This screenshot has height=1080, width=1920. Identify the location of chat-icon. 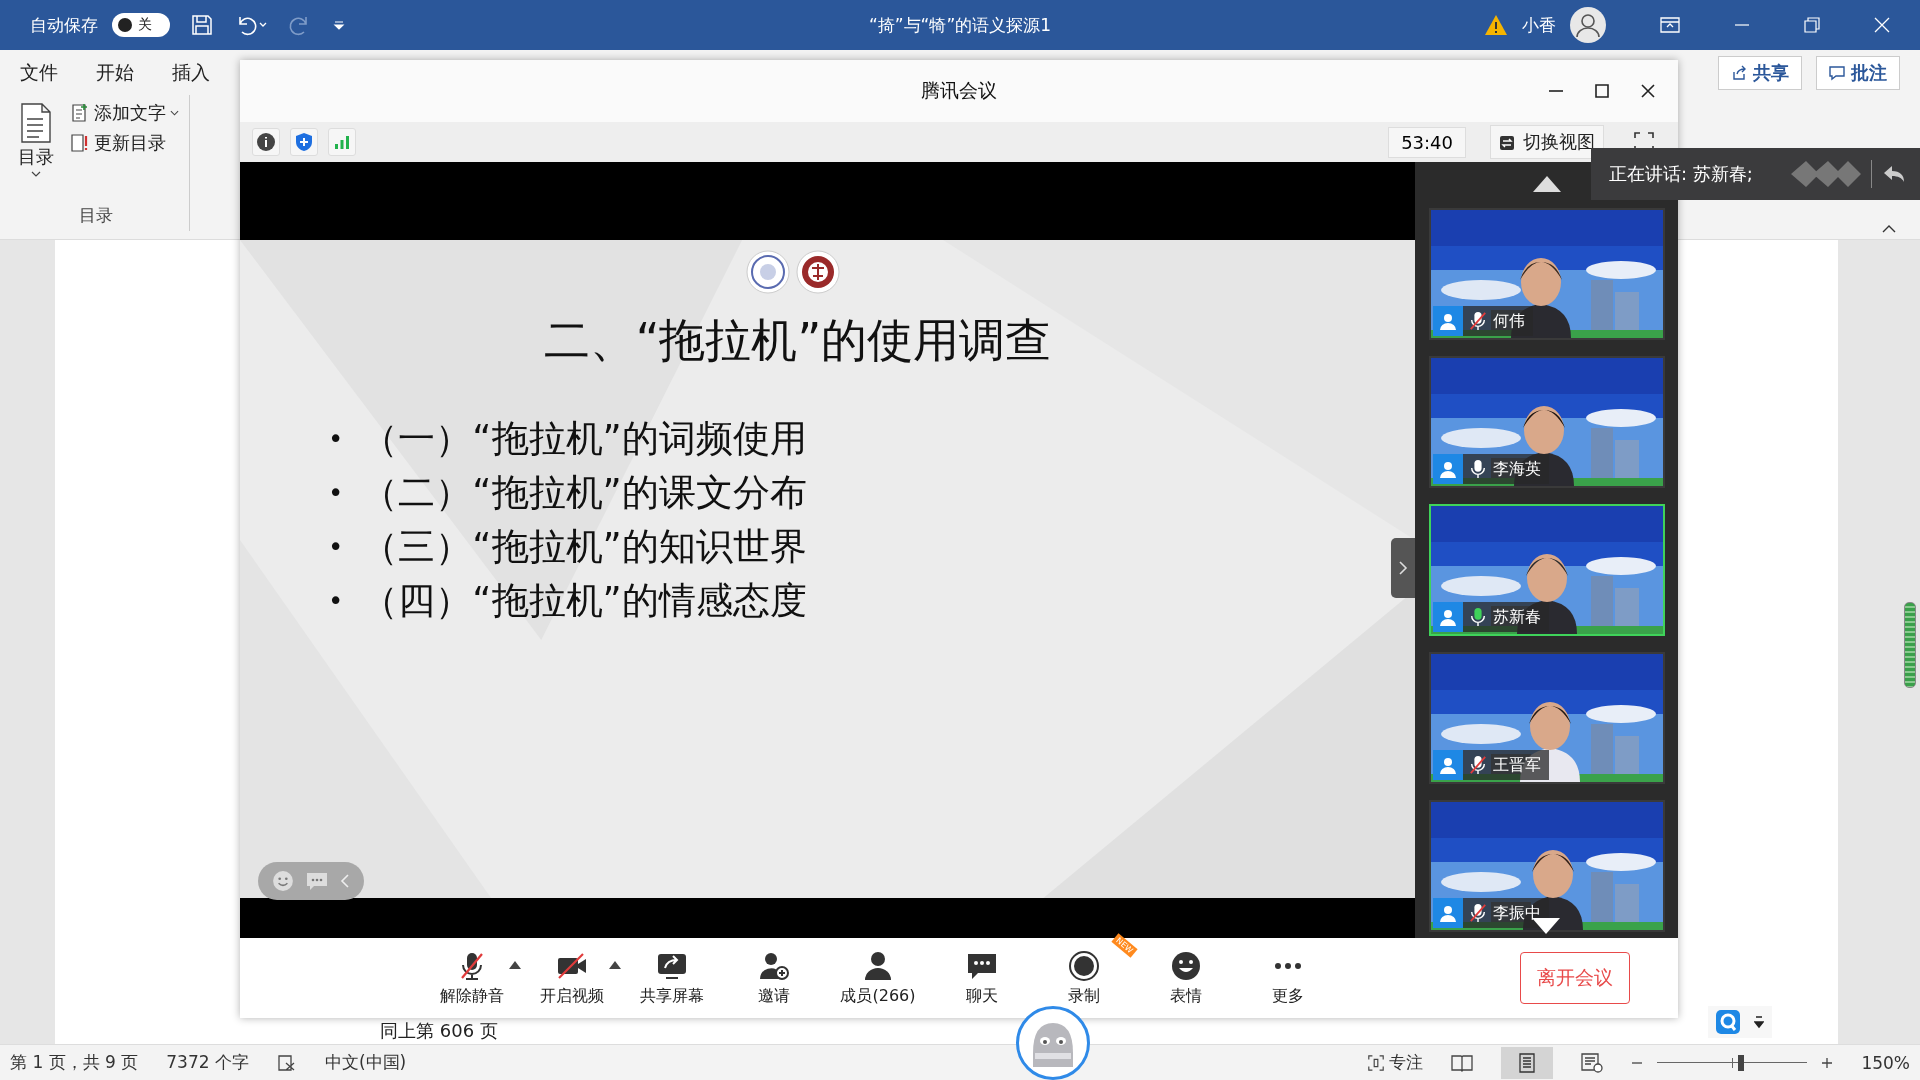
(317, 881).